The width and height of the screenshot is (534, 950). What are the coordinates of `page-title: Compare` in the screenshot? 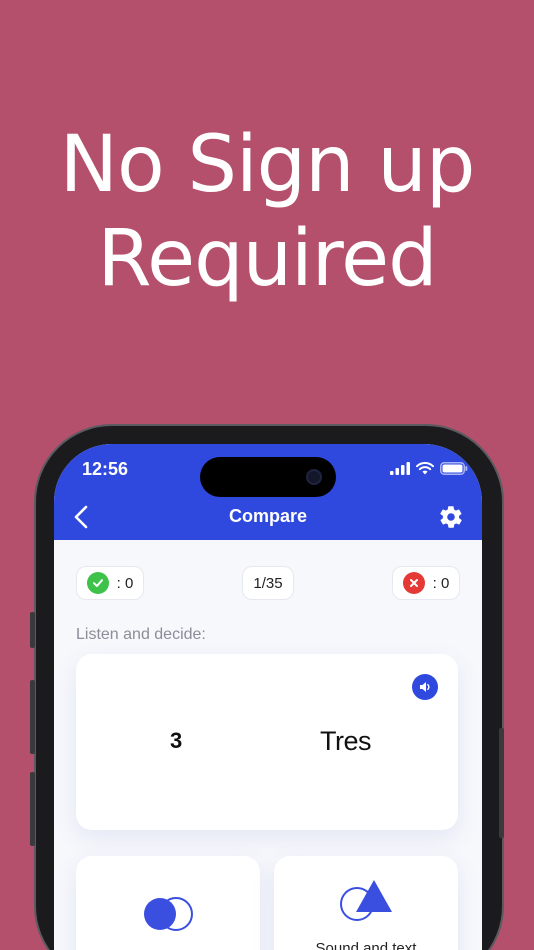 It's located at (268, 516).